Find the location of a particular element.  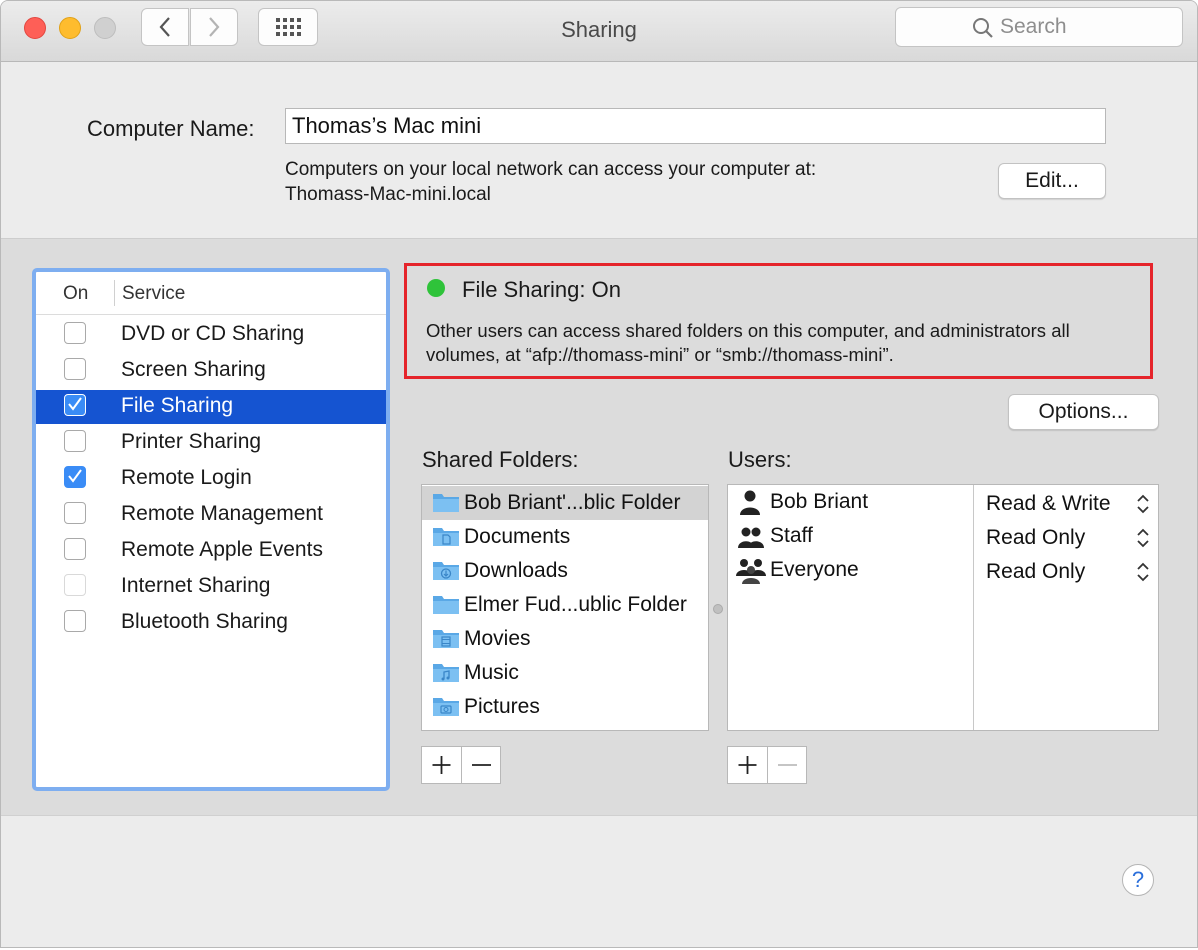

folder-name: Documents is located at coordinates (517, 536).